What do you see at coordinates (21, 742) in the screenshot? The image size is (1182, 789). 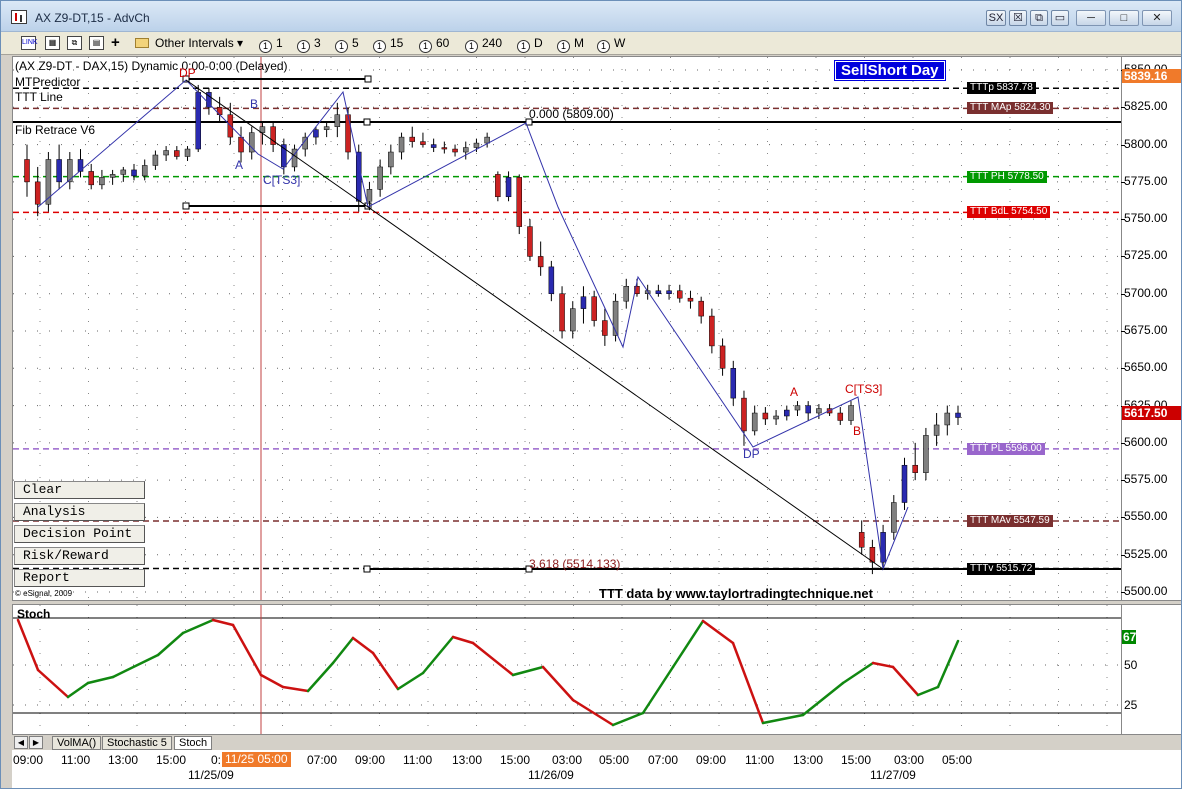 I see `tab-scroll-left-icon: ◀` at bounding box center [21, 742].